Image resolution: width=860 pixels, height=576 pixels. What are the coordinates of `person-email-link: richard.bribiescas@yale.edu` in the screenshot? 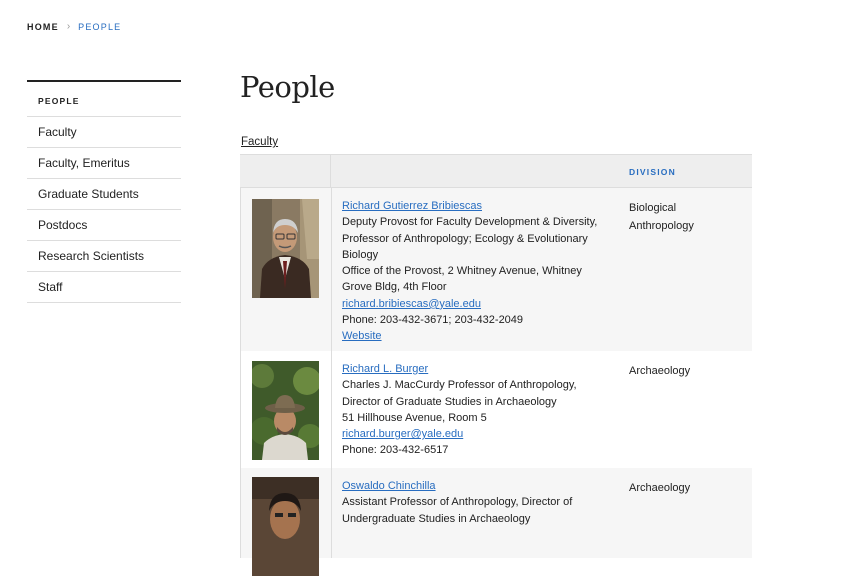 It's located at (411, 304).